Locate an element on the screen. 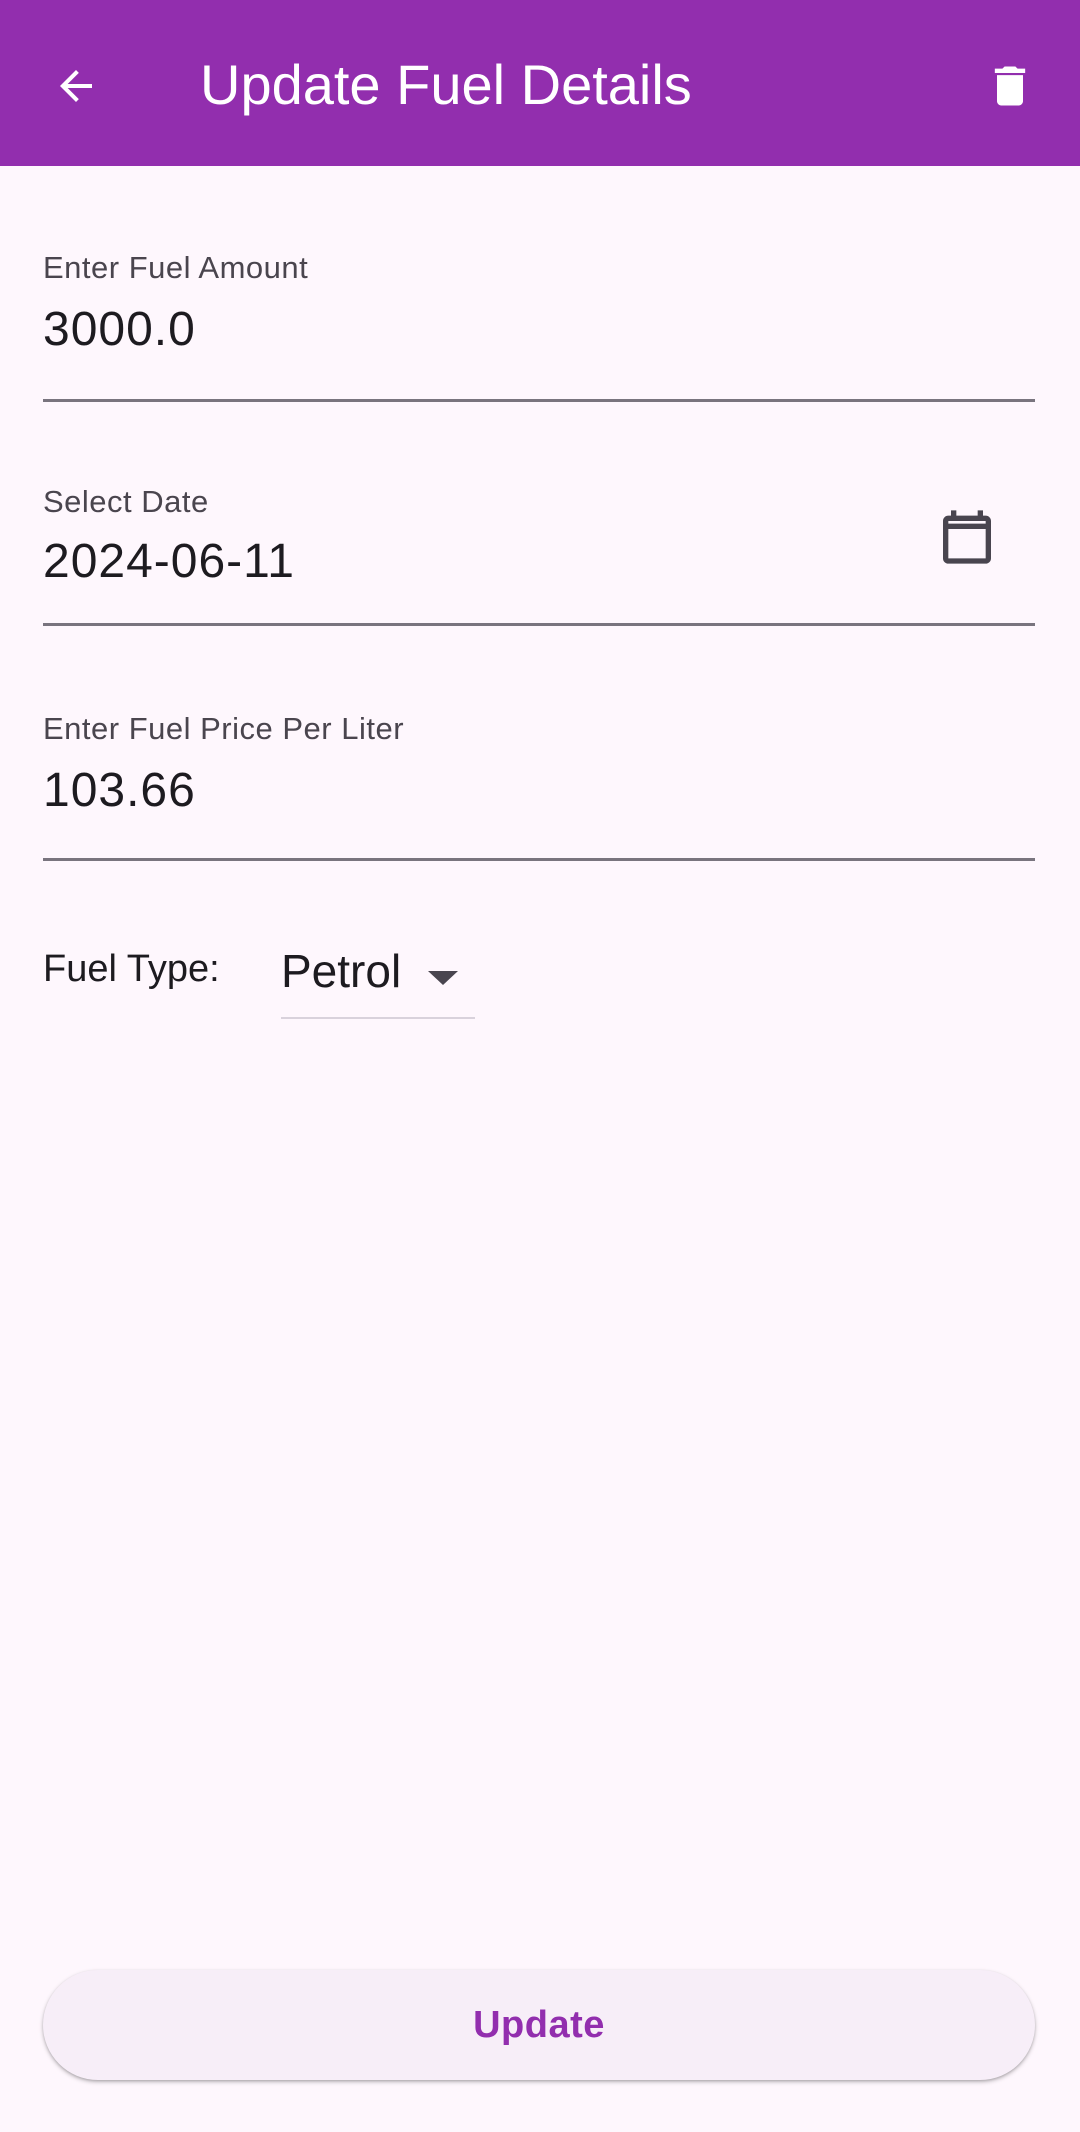 This screenshot has width=1080, height=2132. back-button is located at coordinates (76, 86).